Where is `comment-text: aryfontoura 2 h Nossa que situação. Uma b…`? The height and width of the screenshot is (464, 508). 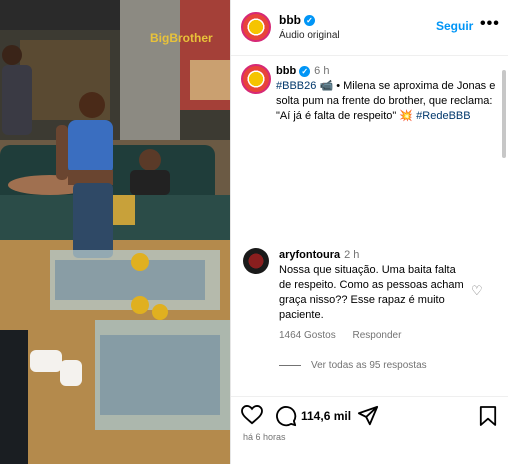
comment-text: aryfontoura 2 h Nossa que situação. Uma b… is located at coordinates (374, 285).